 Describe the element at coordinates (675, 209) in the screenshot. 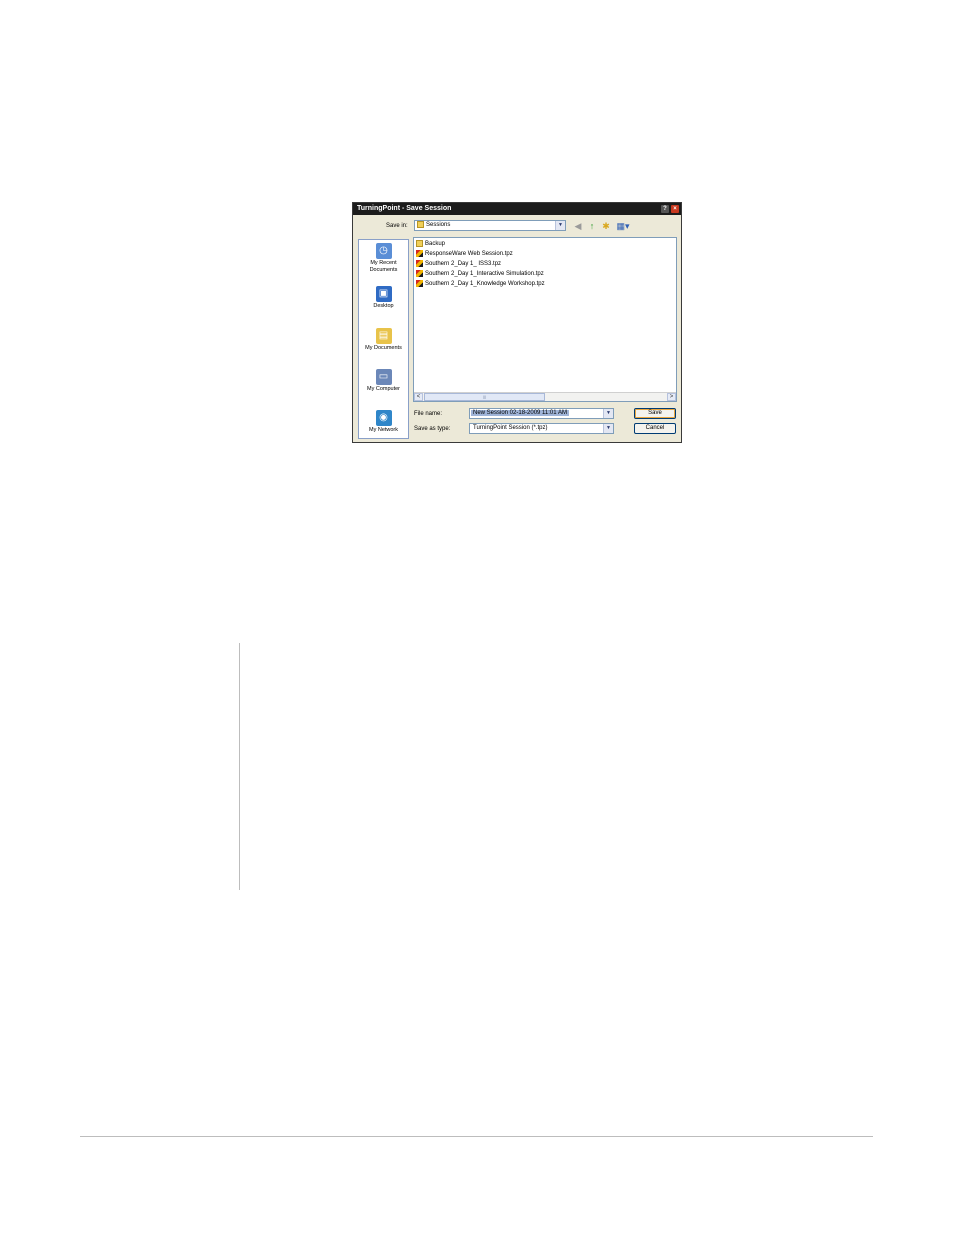

I see `close-button: ×` at that location.